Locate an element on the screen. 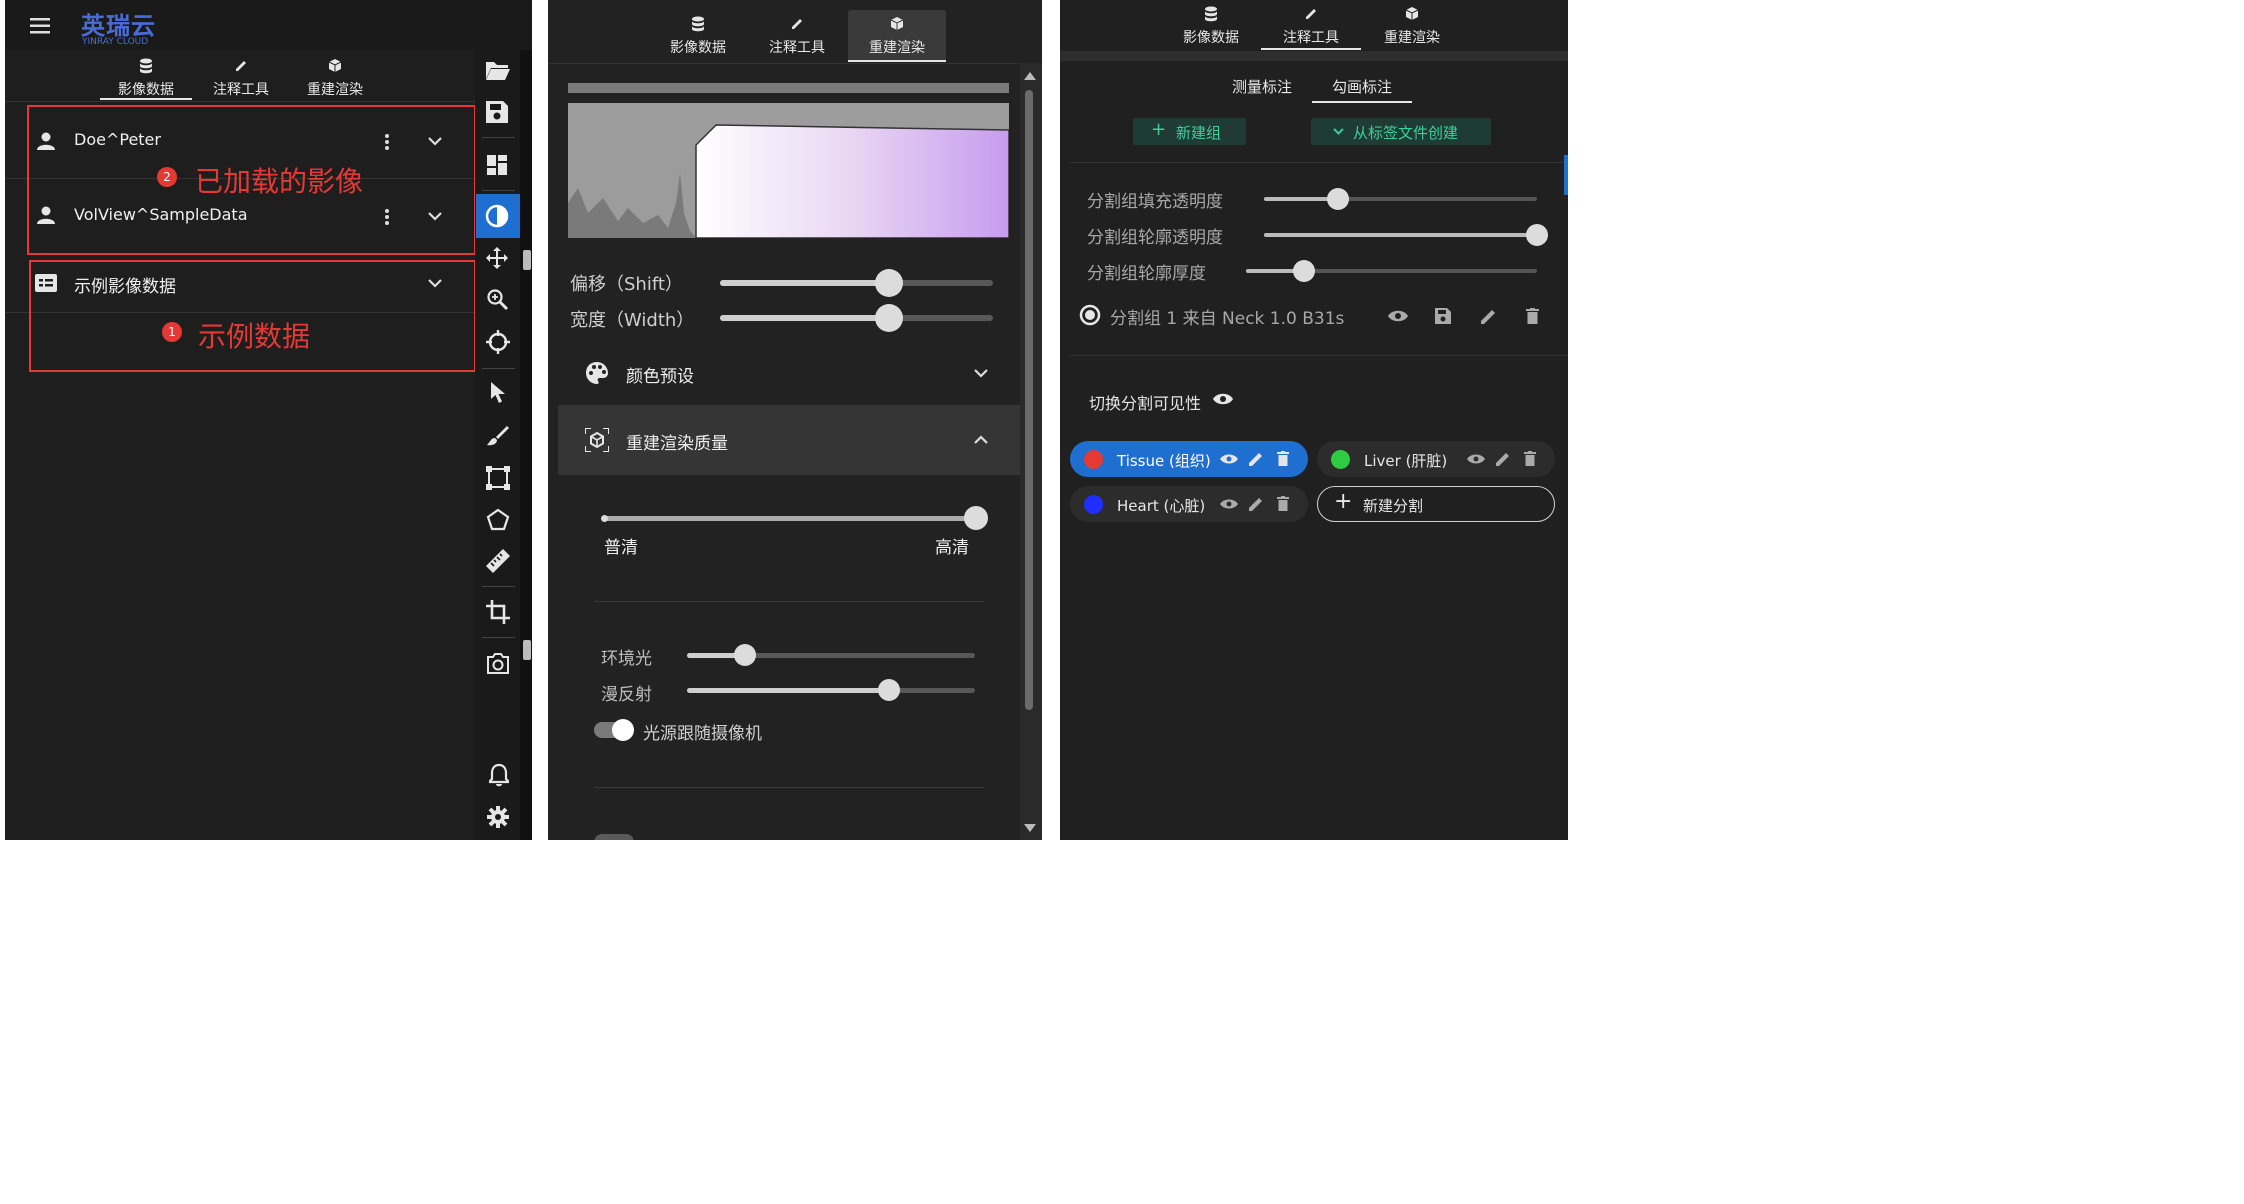  right-edge-scrollbar is located at coordinates (1566, 175).